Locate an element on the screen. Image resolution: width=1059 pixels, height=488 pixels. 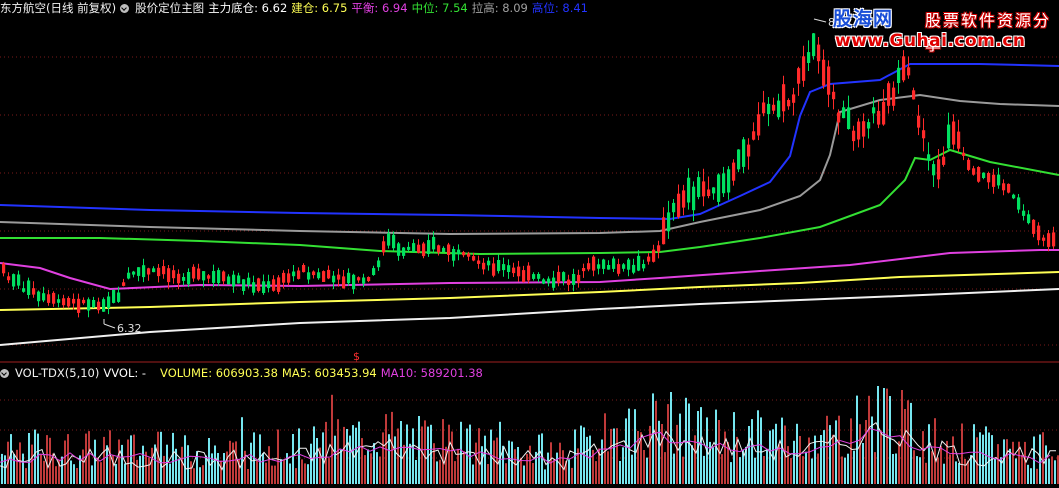
watermark-line1: 股海网 is located at coordinates (863, 19).